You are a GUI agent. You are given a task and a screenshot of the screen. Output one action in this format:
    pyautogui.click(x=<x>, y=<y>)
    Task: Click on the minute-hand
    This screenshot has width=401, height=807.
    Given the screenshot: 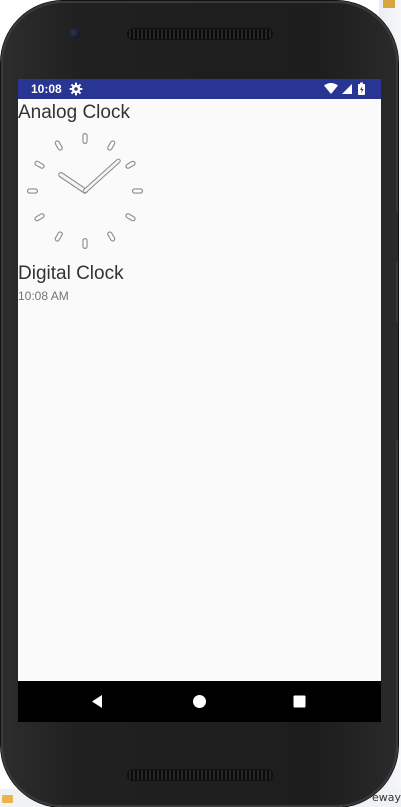 What is the action you would take?
    pyautogui.click(x=101, y=176)
    